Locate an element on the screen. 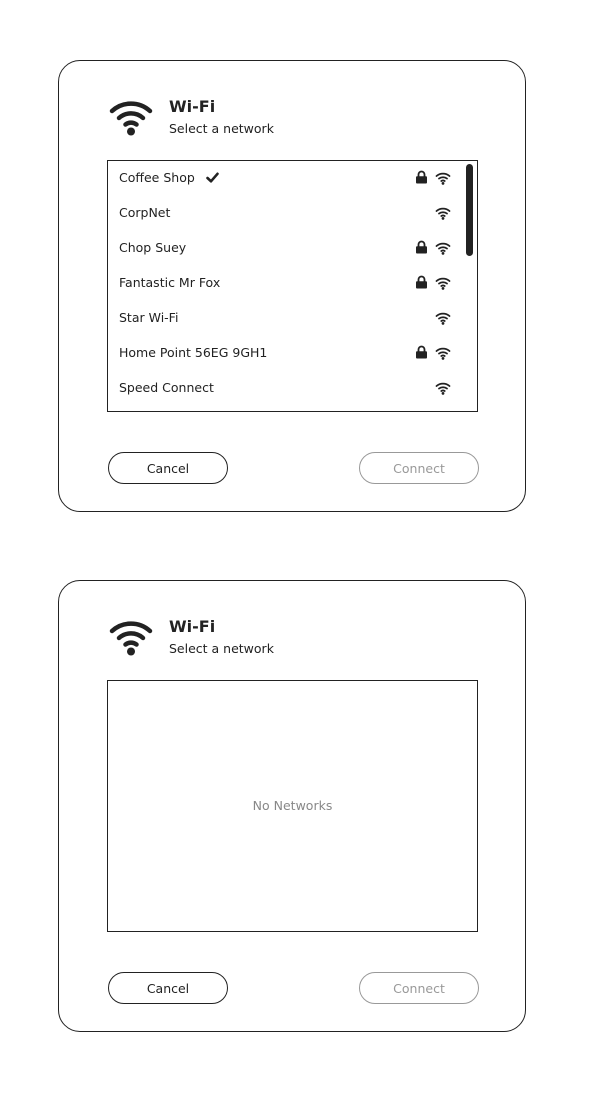 The height and width of the screenshot is (1100, 600). network-list-empty: No Networks is located at coordinates (292, 806).